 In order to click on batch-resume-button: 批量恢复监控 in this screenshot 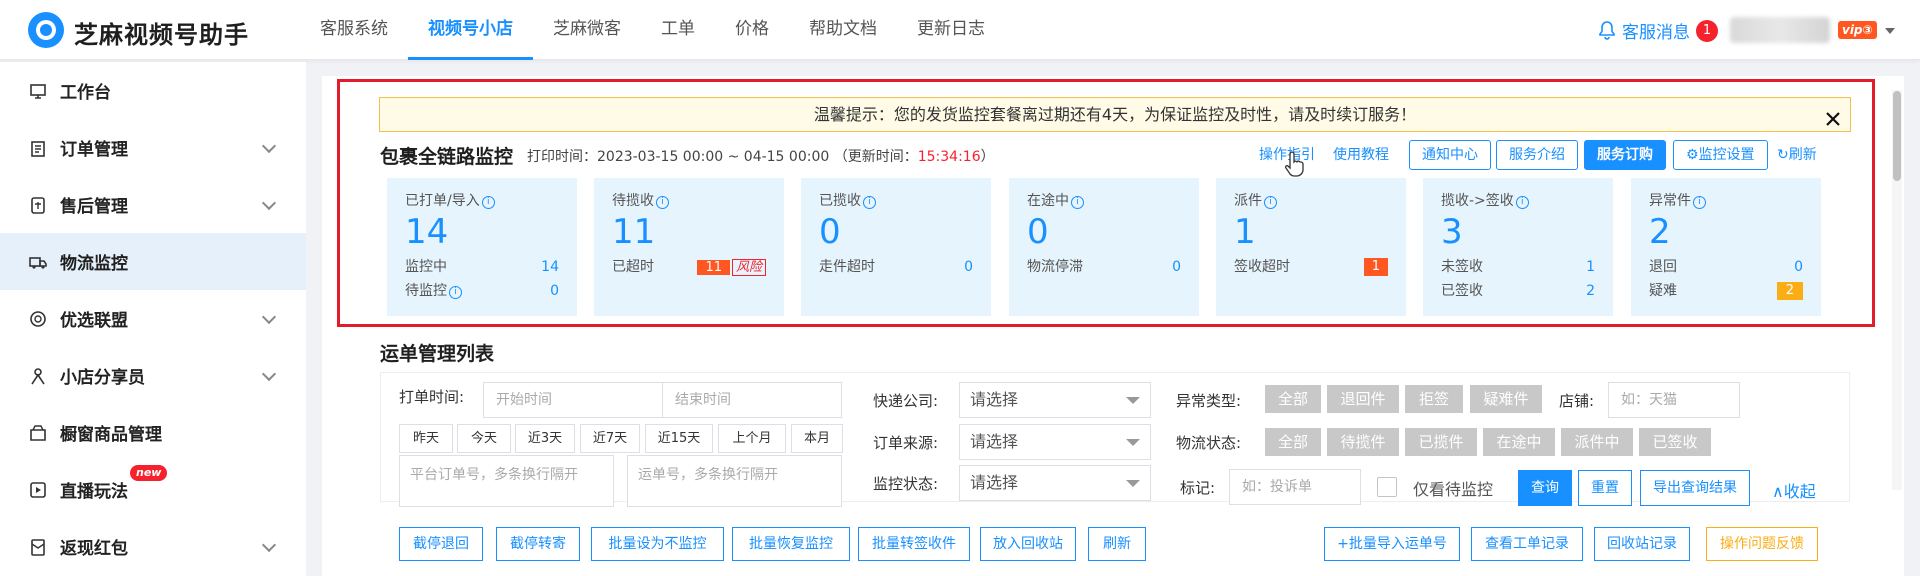, I will do `click(791, 544)`.